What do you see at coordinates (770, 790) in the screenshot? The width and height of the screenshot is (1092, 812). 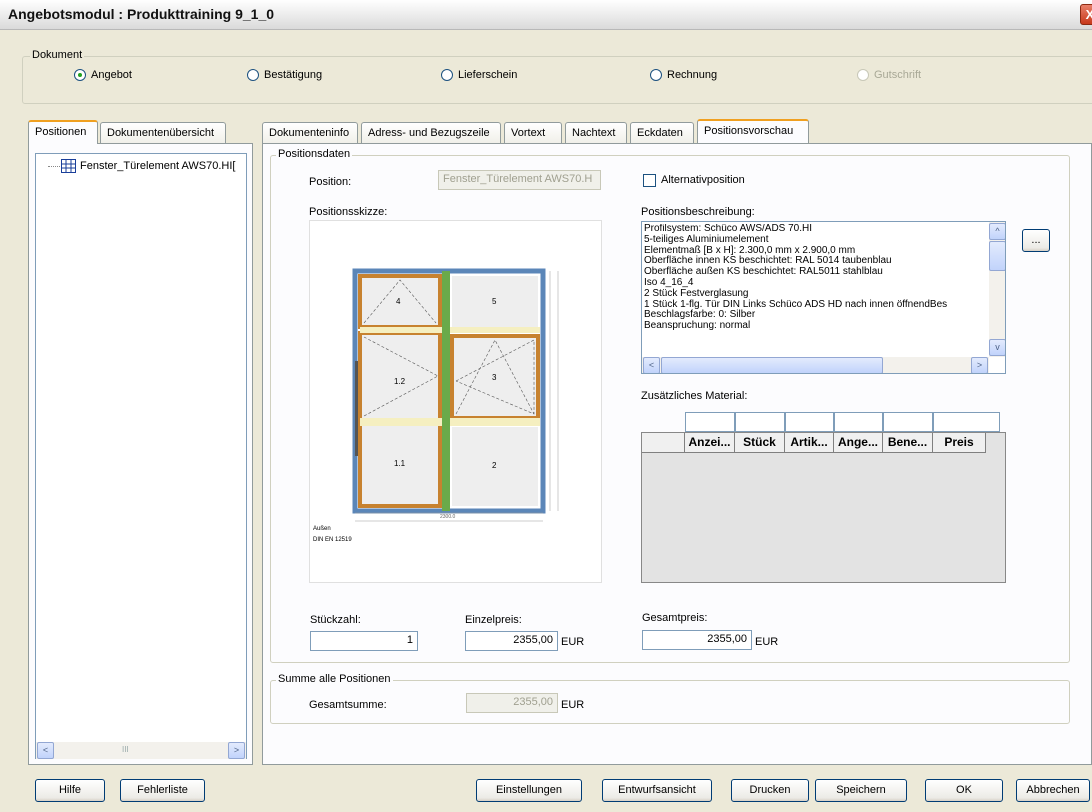 I see `print-button: Drucken` at bounding box center [770, 790].